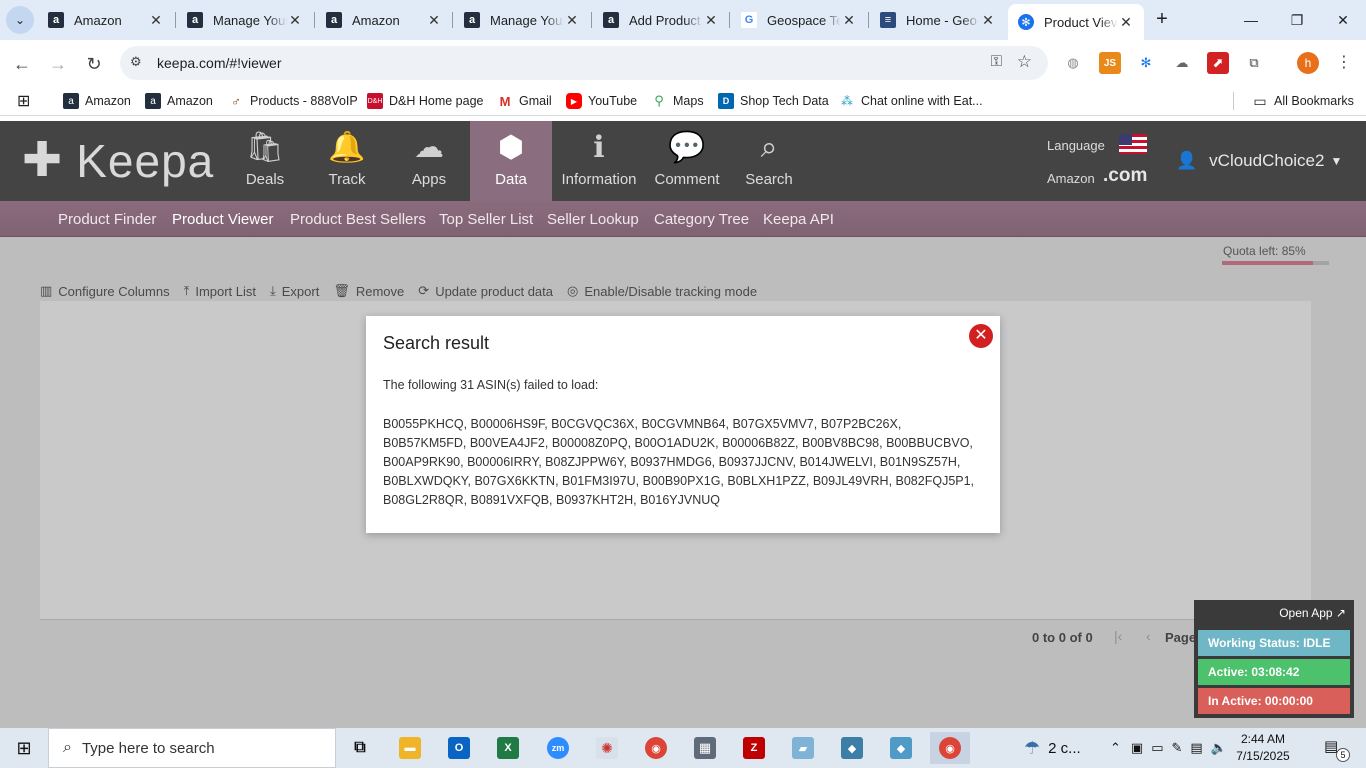 Image resolution: width=1366 pixels, height=768 pixels. I want to click on minimize-button: —, so click(1251, 20).